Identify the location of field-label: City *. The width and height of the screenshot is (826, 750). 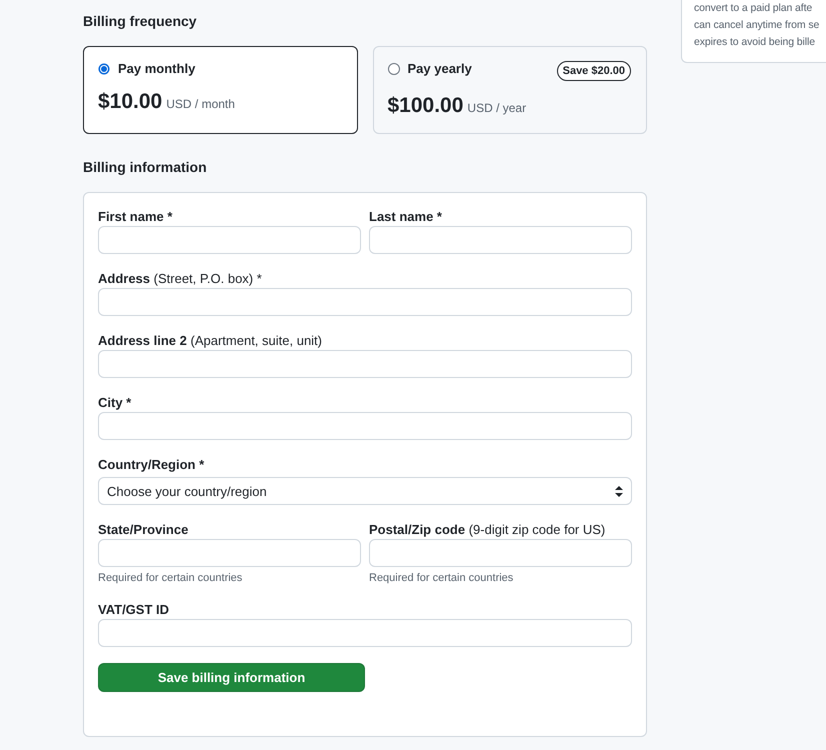
(115, 403).